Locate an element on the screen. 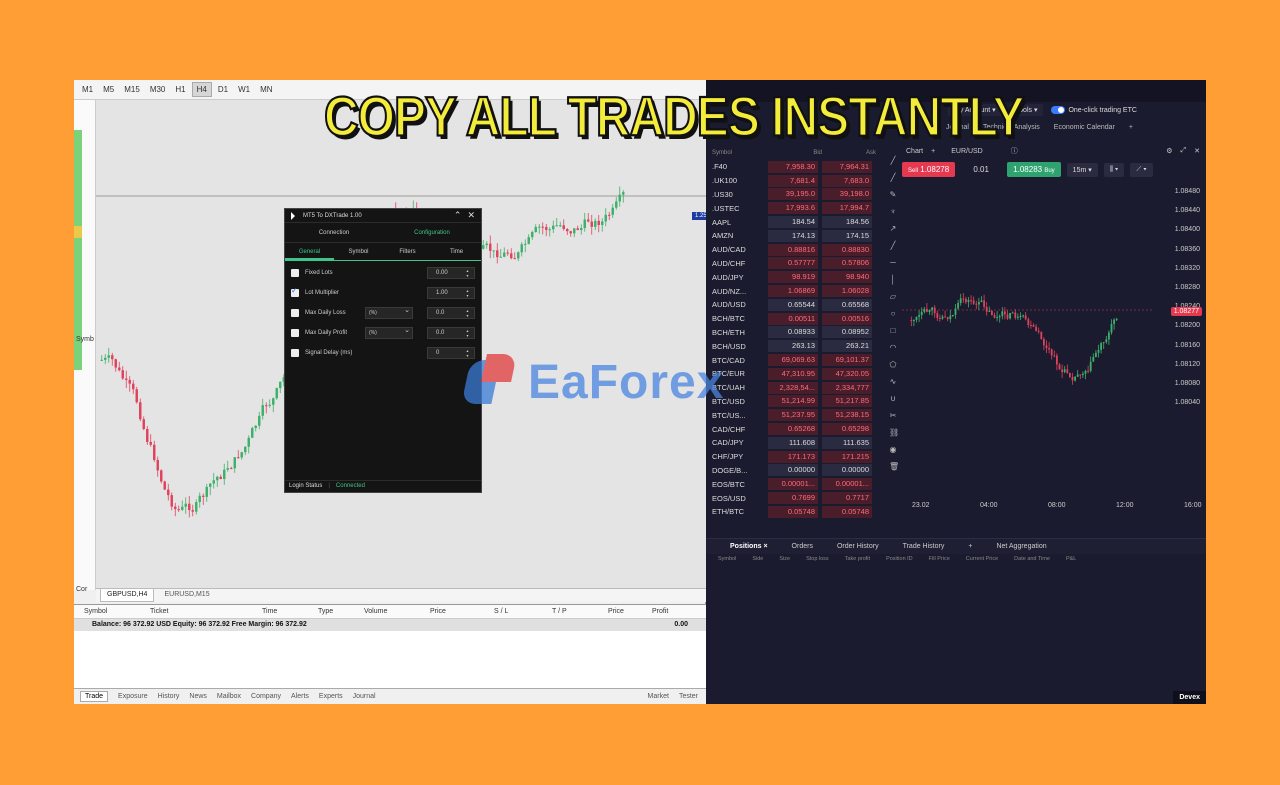 The height and width of the screenshot is (785, 1280). watchlist-row: BTC/USD 51,214.99 51,217.85 is located at coordinates (793, 402).